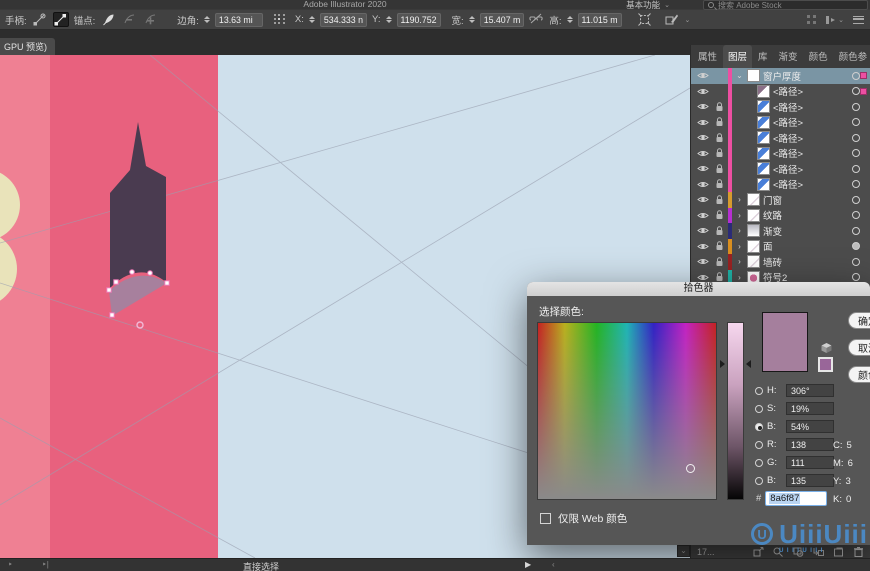 Image resolution: width=870 pixels, height=571 pixels. What do you see at coordinates (759, 480) in the screenshot?
I see `blue-radio` at bounding box center [759, 480].